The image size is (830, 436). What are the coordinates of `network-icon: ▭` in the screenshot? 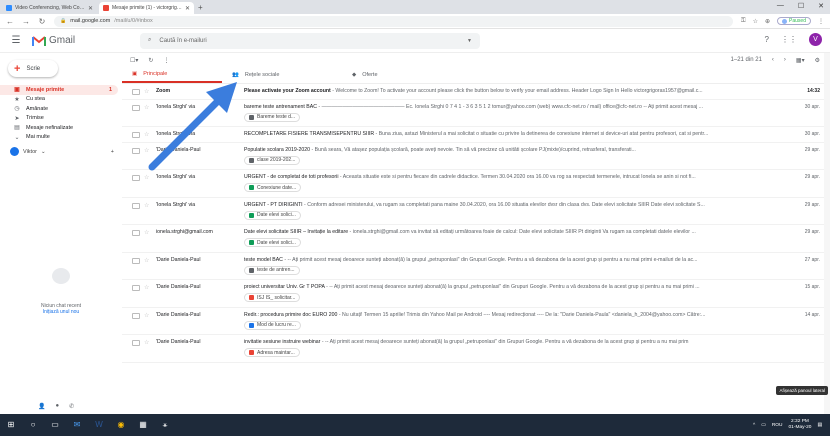 It's located at (763, 425).